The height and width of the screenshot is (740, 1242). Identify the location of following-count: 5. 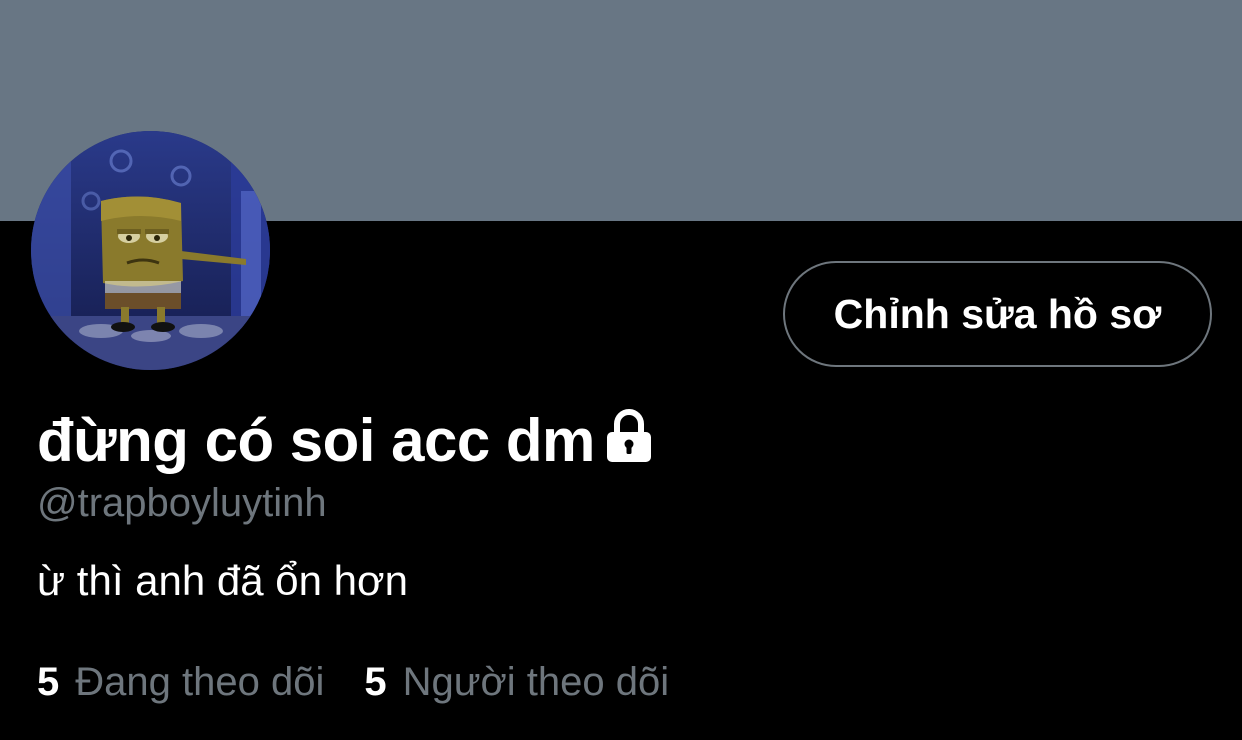
(48, 682).